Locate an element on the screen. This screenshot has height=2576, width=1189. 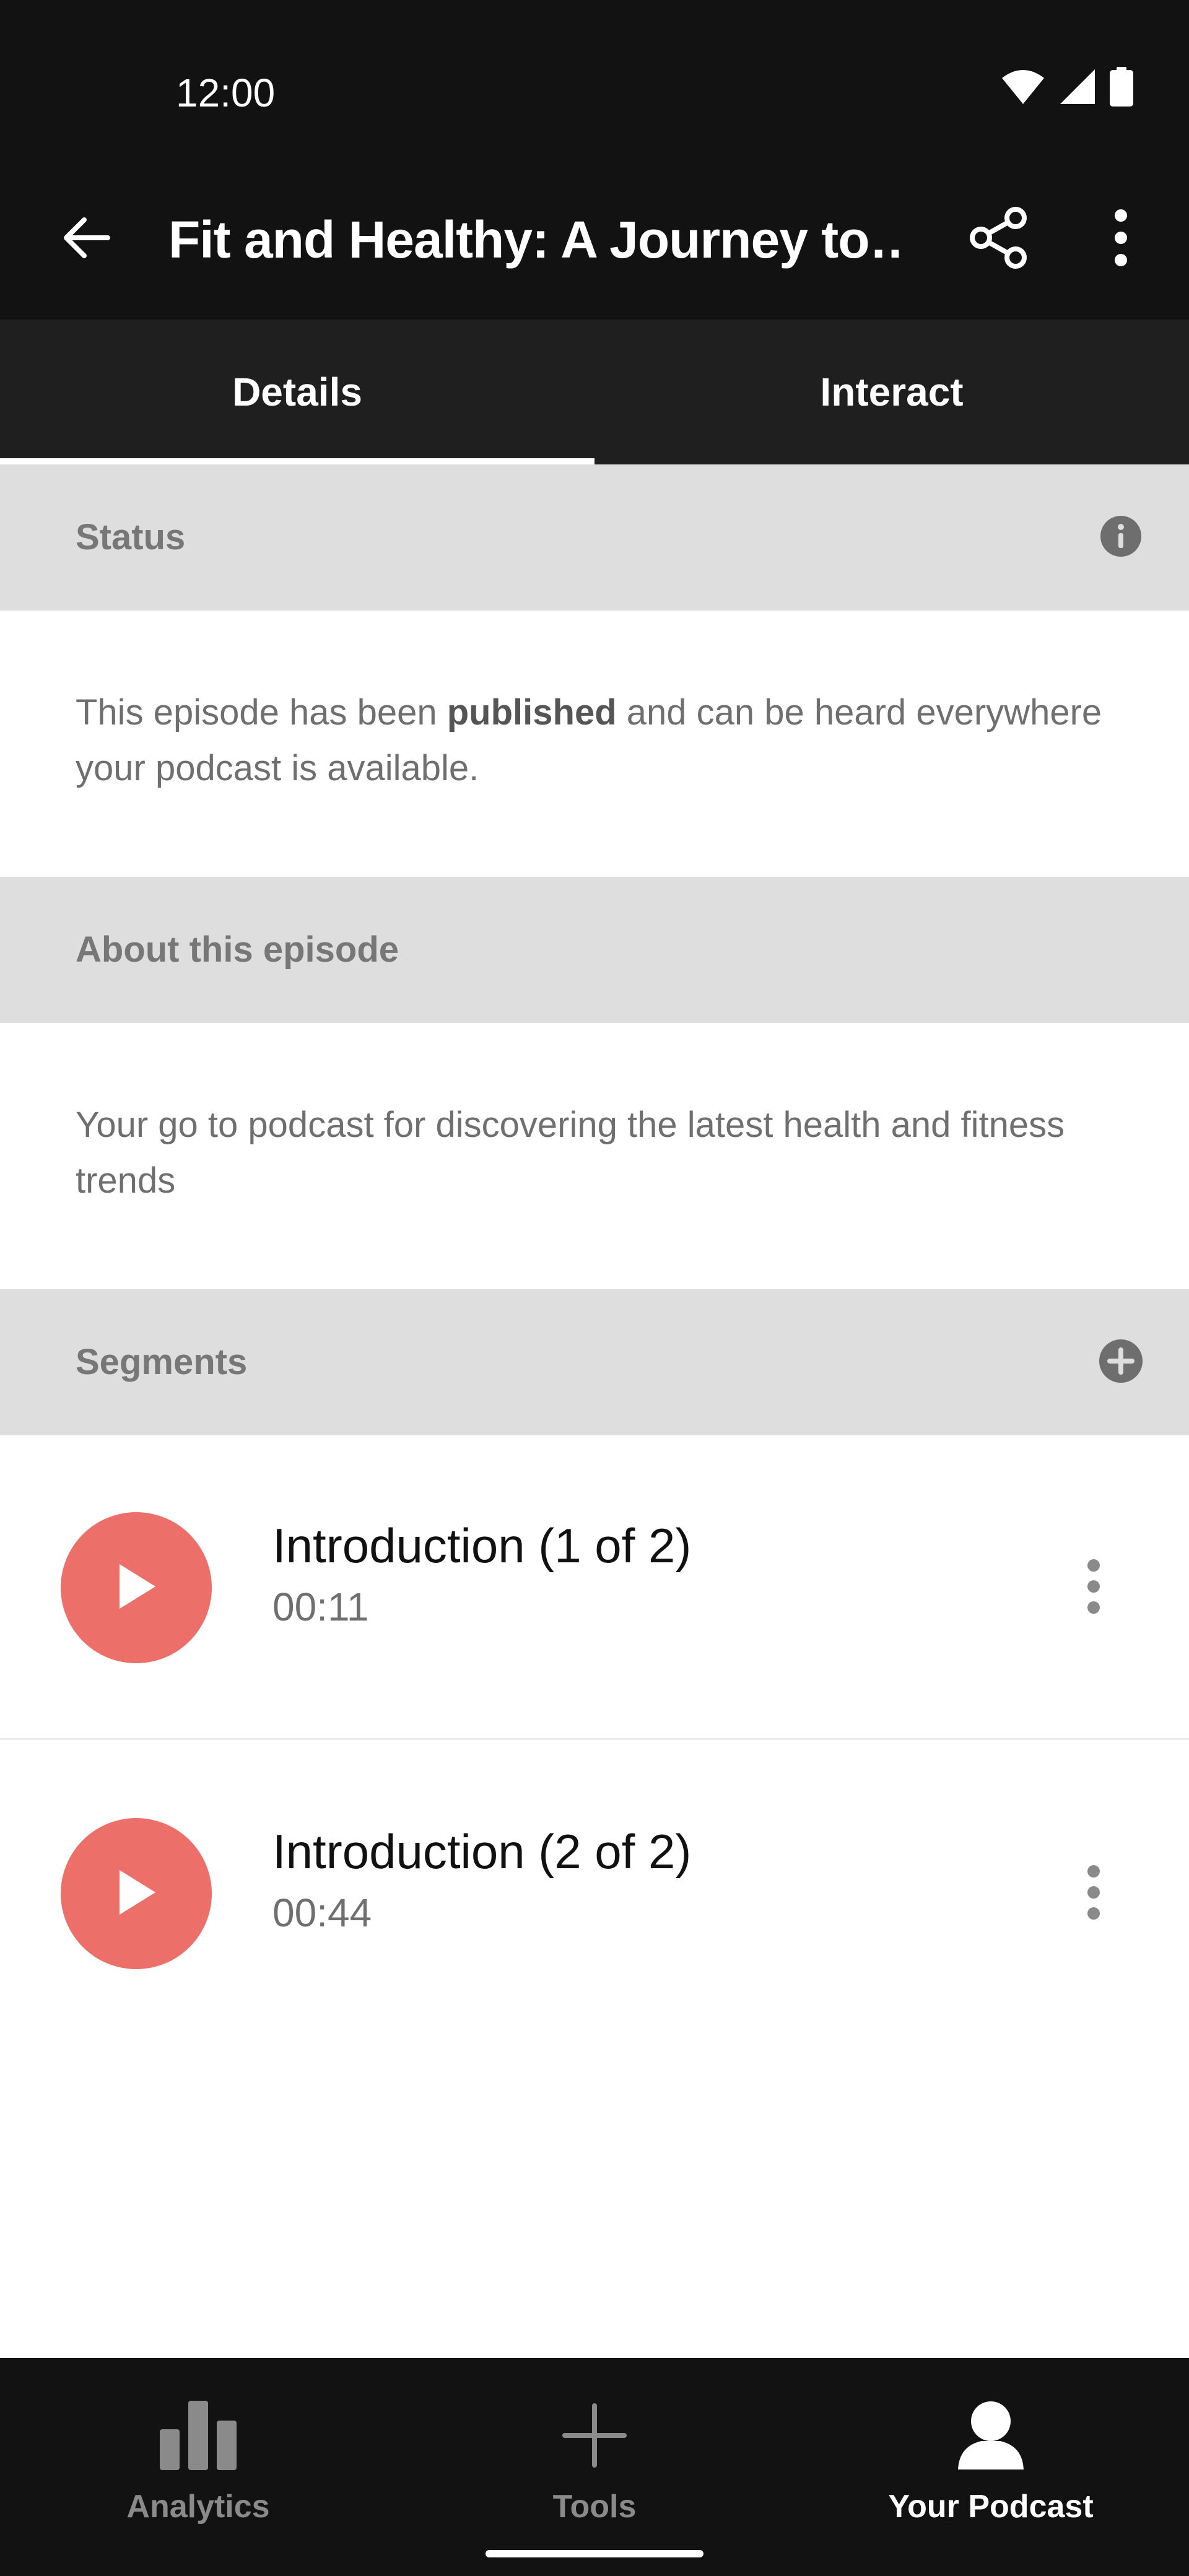
nav-item-your-podcast: Your Podcast is located at coordinates (991, 2467).